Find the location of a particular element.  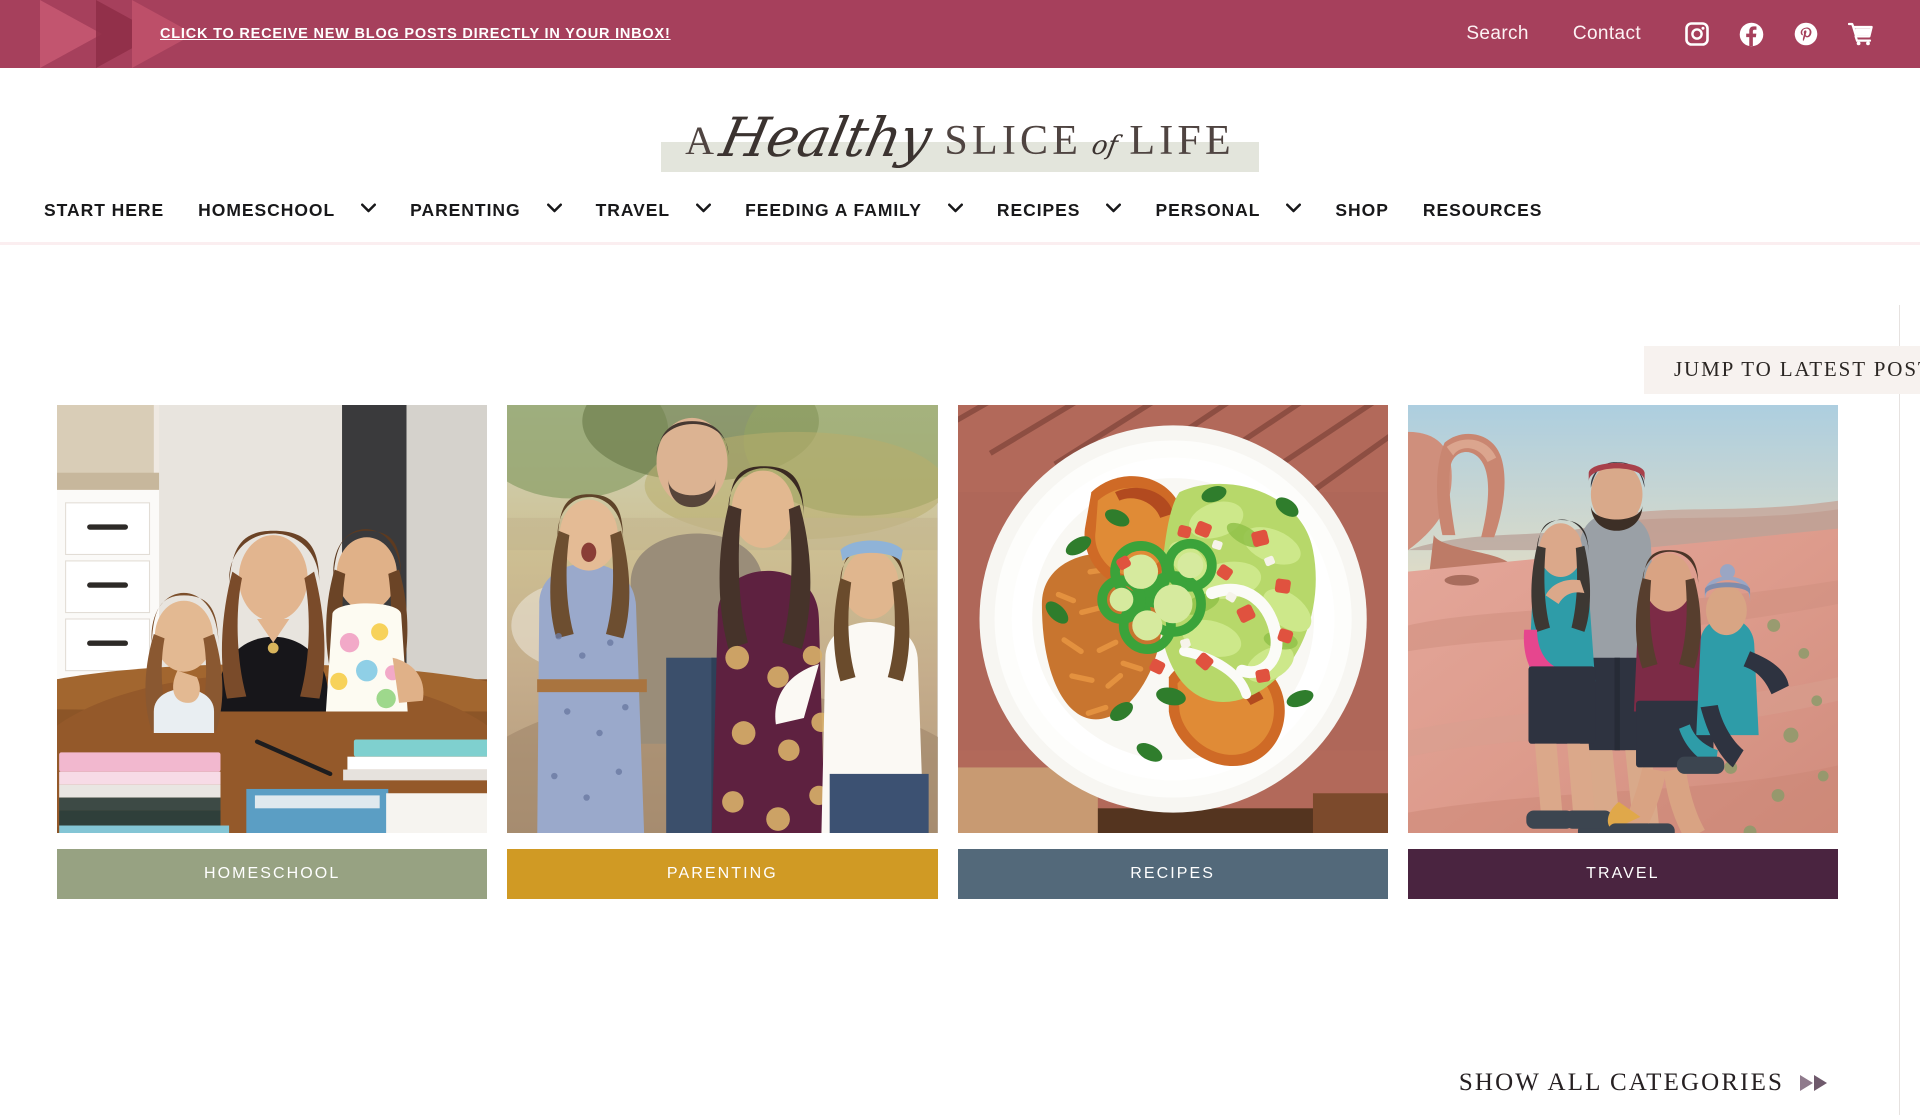

nav-item-start-here: START HERE is located at coordinates (104, 210).